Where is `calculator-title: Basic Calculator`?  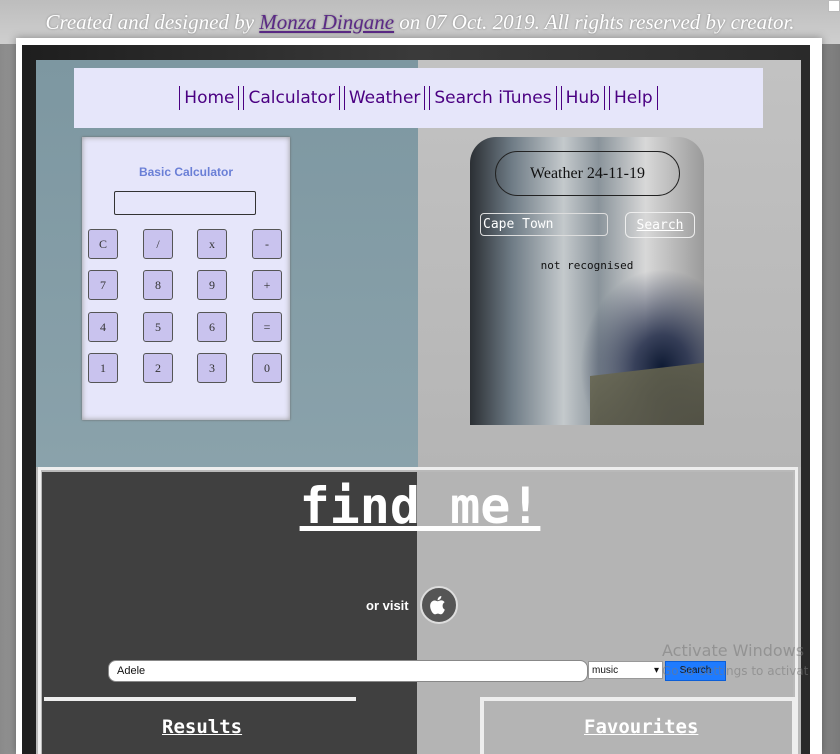 calculator-title: Basic Calculator is located at coordinates (186, 172).